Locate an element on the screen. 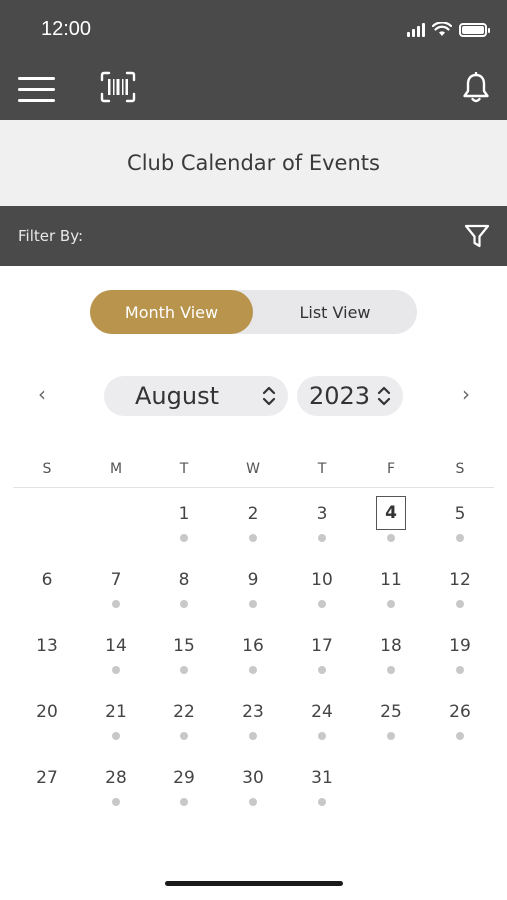 This screenshot has height=900, width=507. calendar-day: 16 is located at coordinates (253, 650).